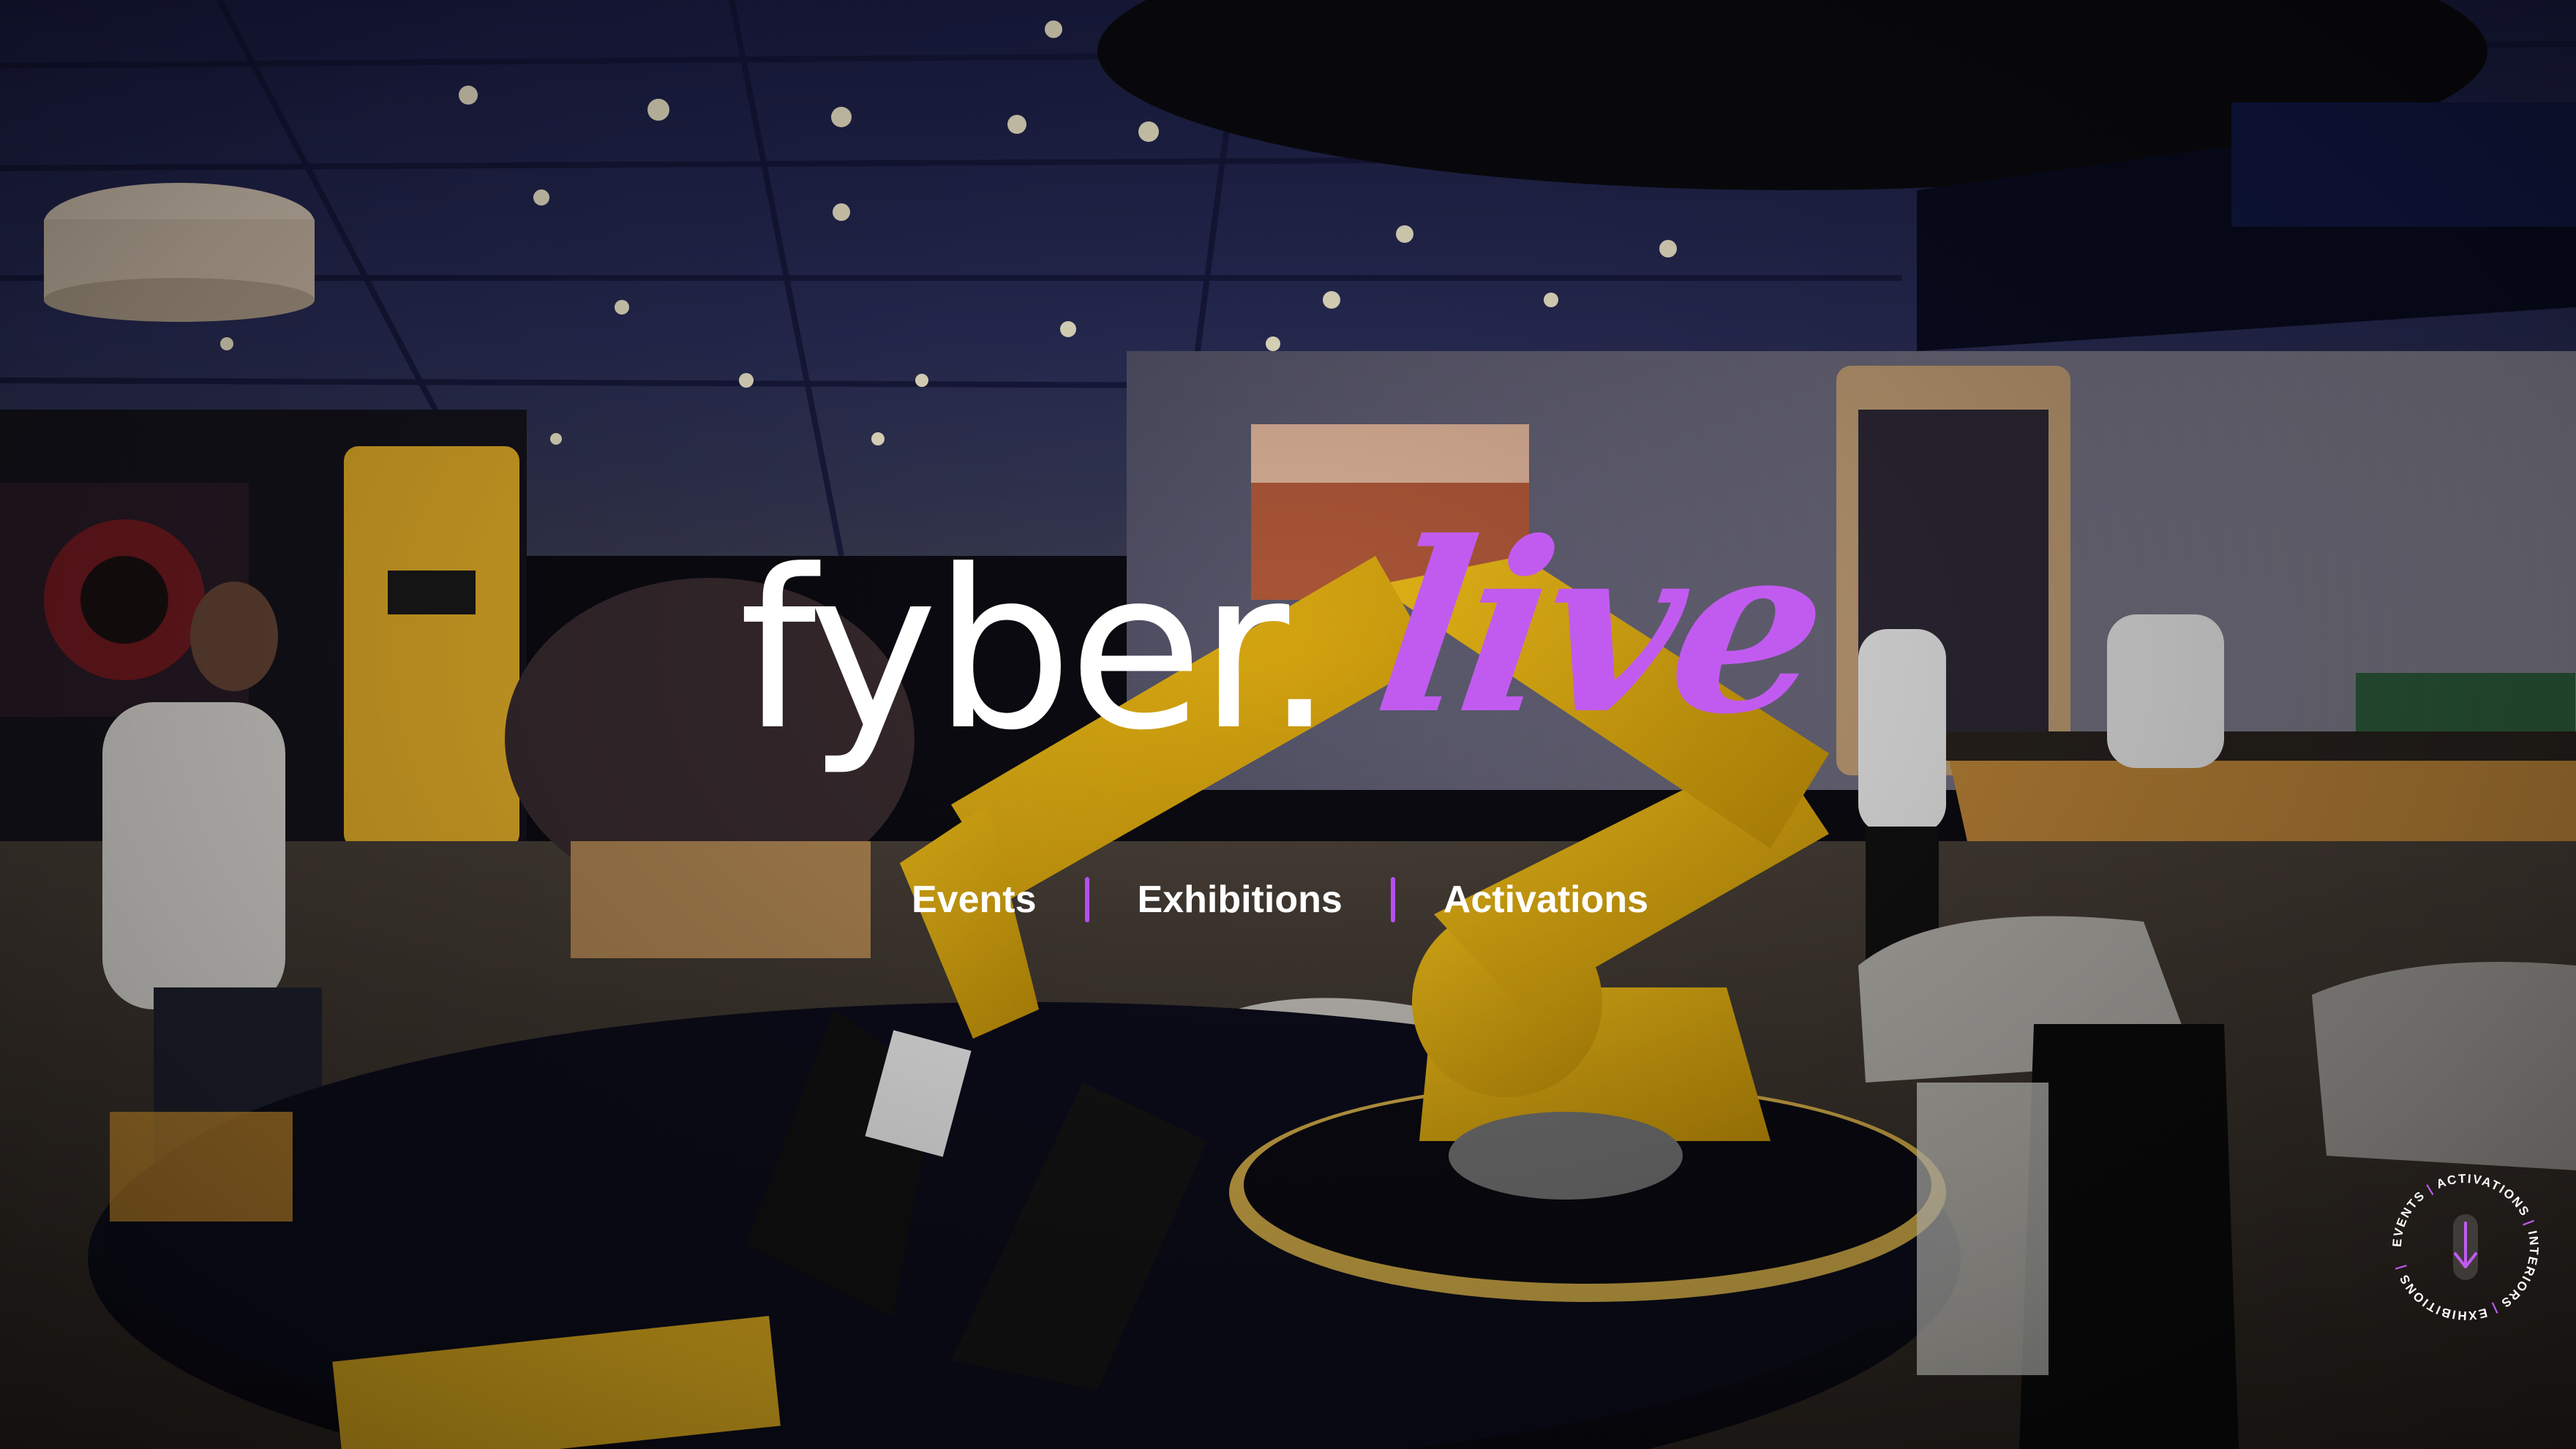 The height and width of the screenshot is (1449, 2576). Describe the element at coordinates (2409, 1217) in the screenshot. I see `badge-word-events: EVENTS` at that location.